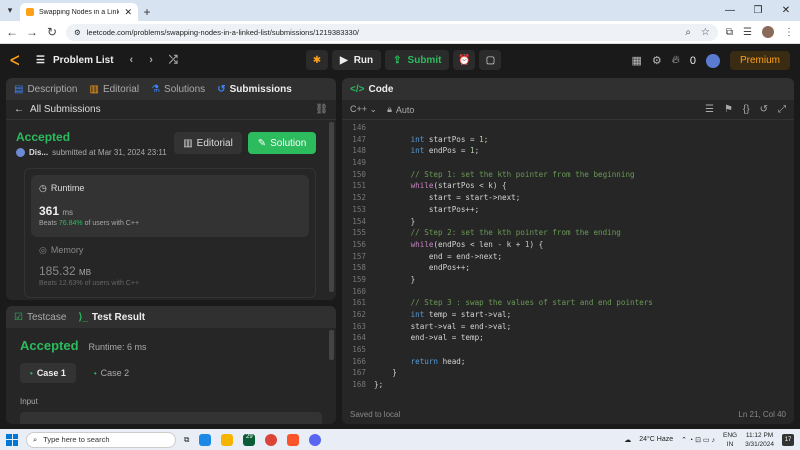 Image resolution: width=800 pixels, height=450 pixels. Describe the element at coordinates (712, 60) in the screenshot. I see `user-avatar` at that location.